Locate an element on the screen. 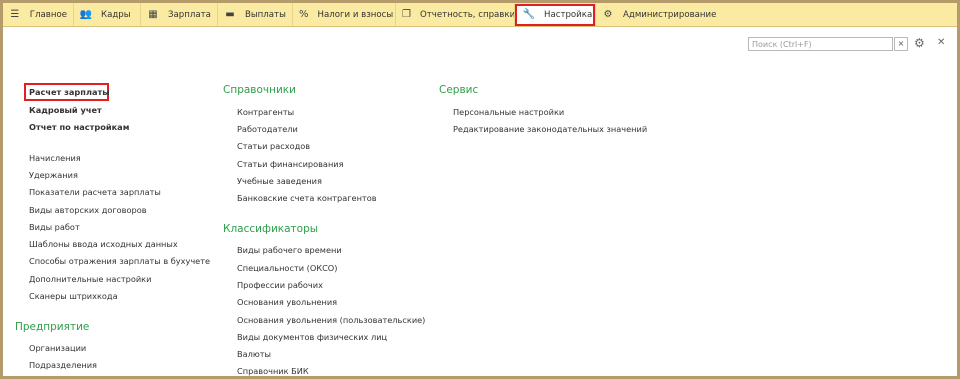 This screenshot has height=379, width=960. link-legislative-values: Редактирование законодательных значений is located at coordinates (550, 129).